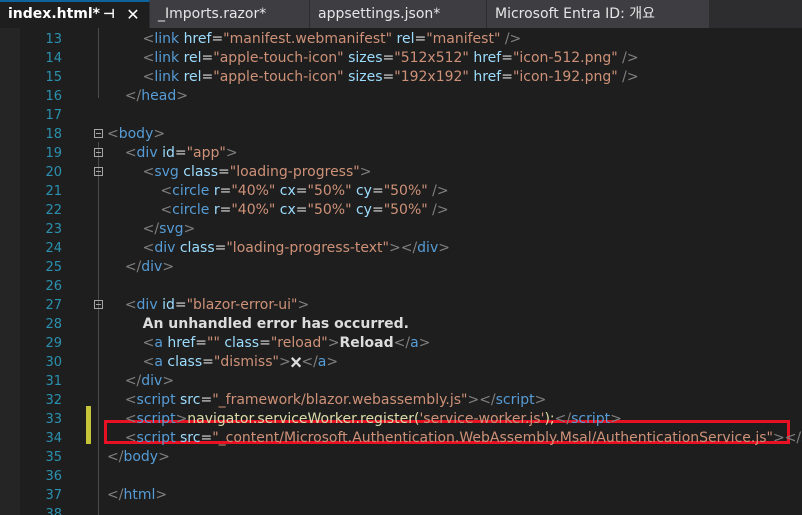 This screenshot has width=802, height=515. Describe the element at coordinates (401, 229) in the screenshot. I see `code-line: 23 </svg>` at that location.